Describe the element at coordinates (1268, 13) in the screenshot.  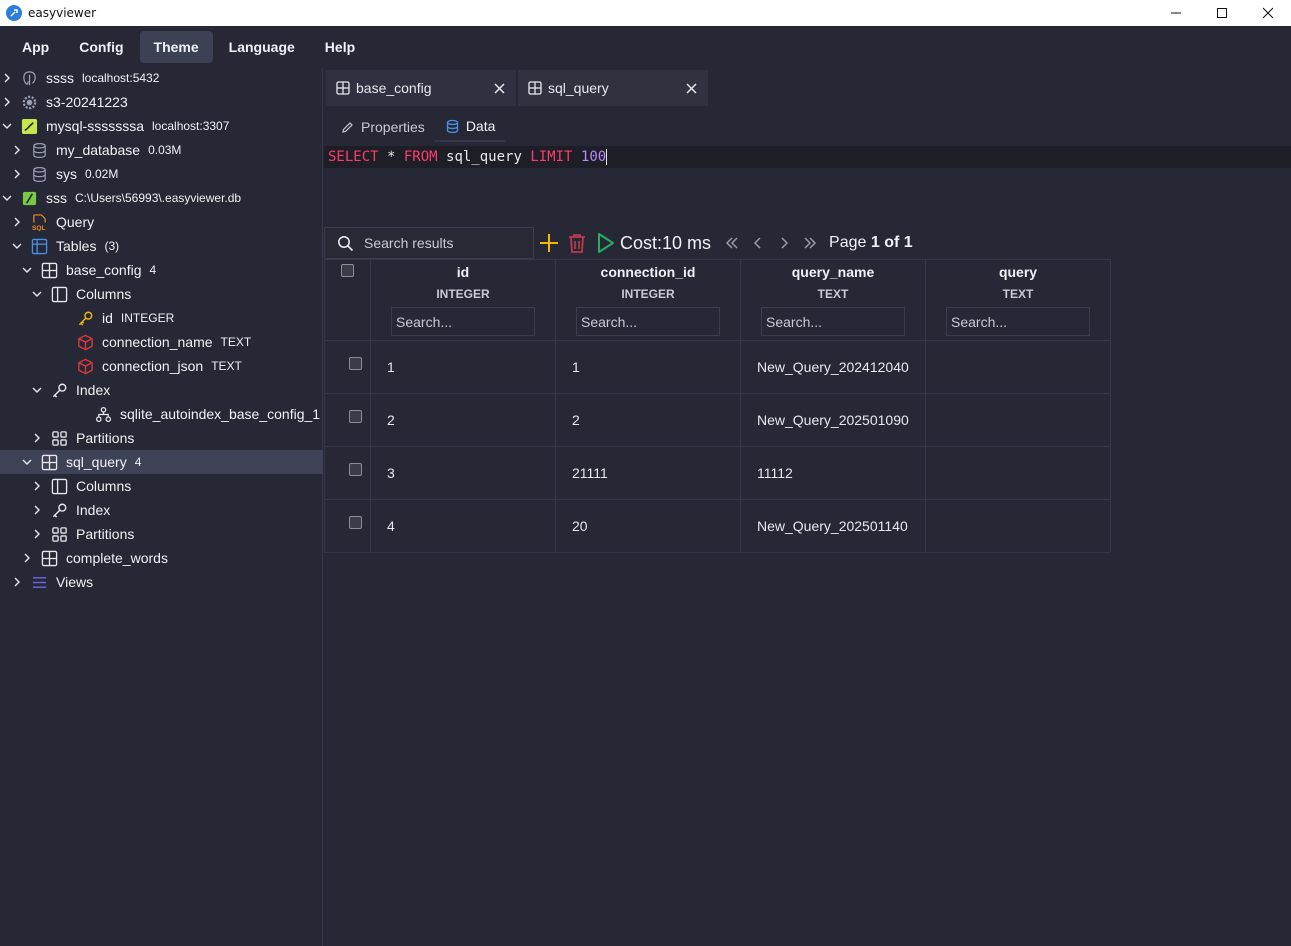
I see `close-window-button` at that location.